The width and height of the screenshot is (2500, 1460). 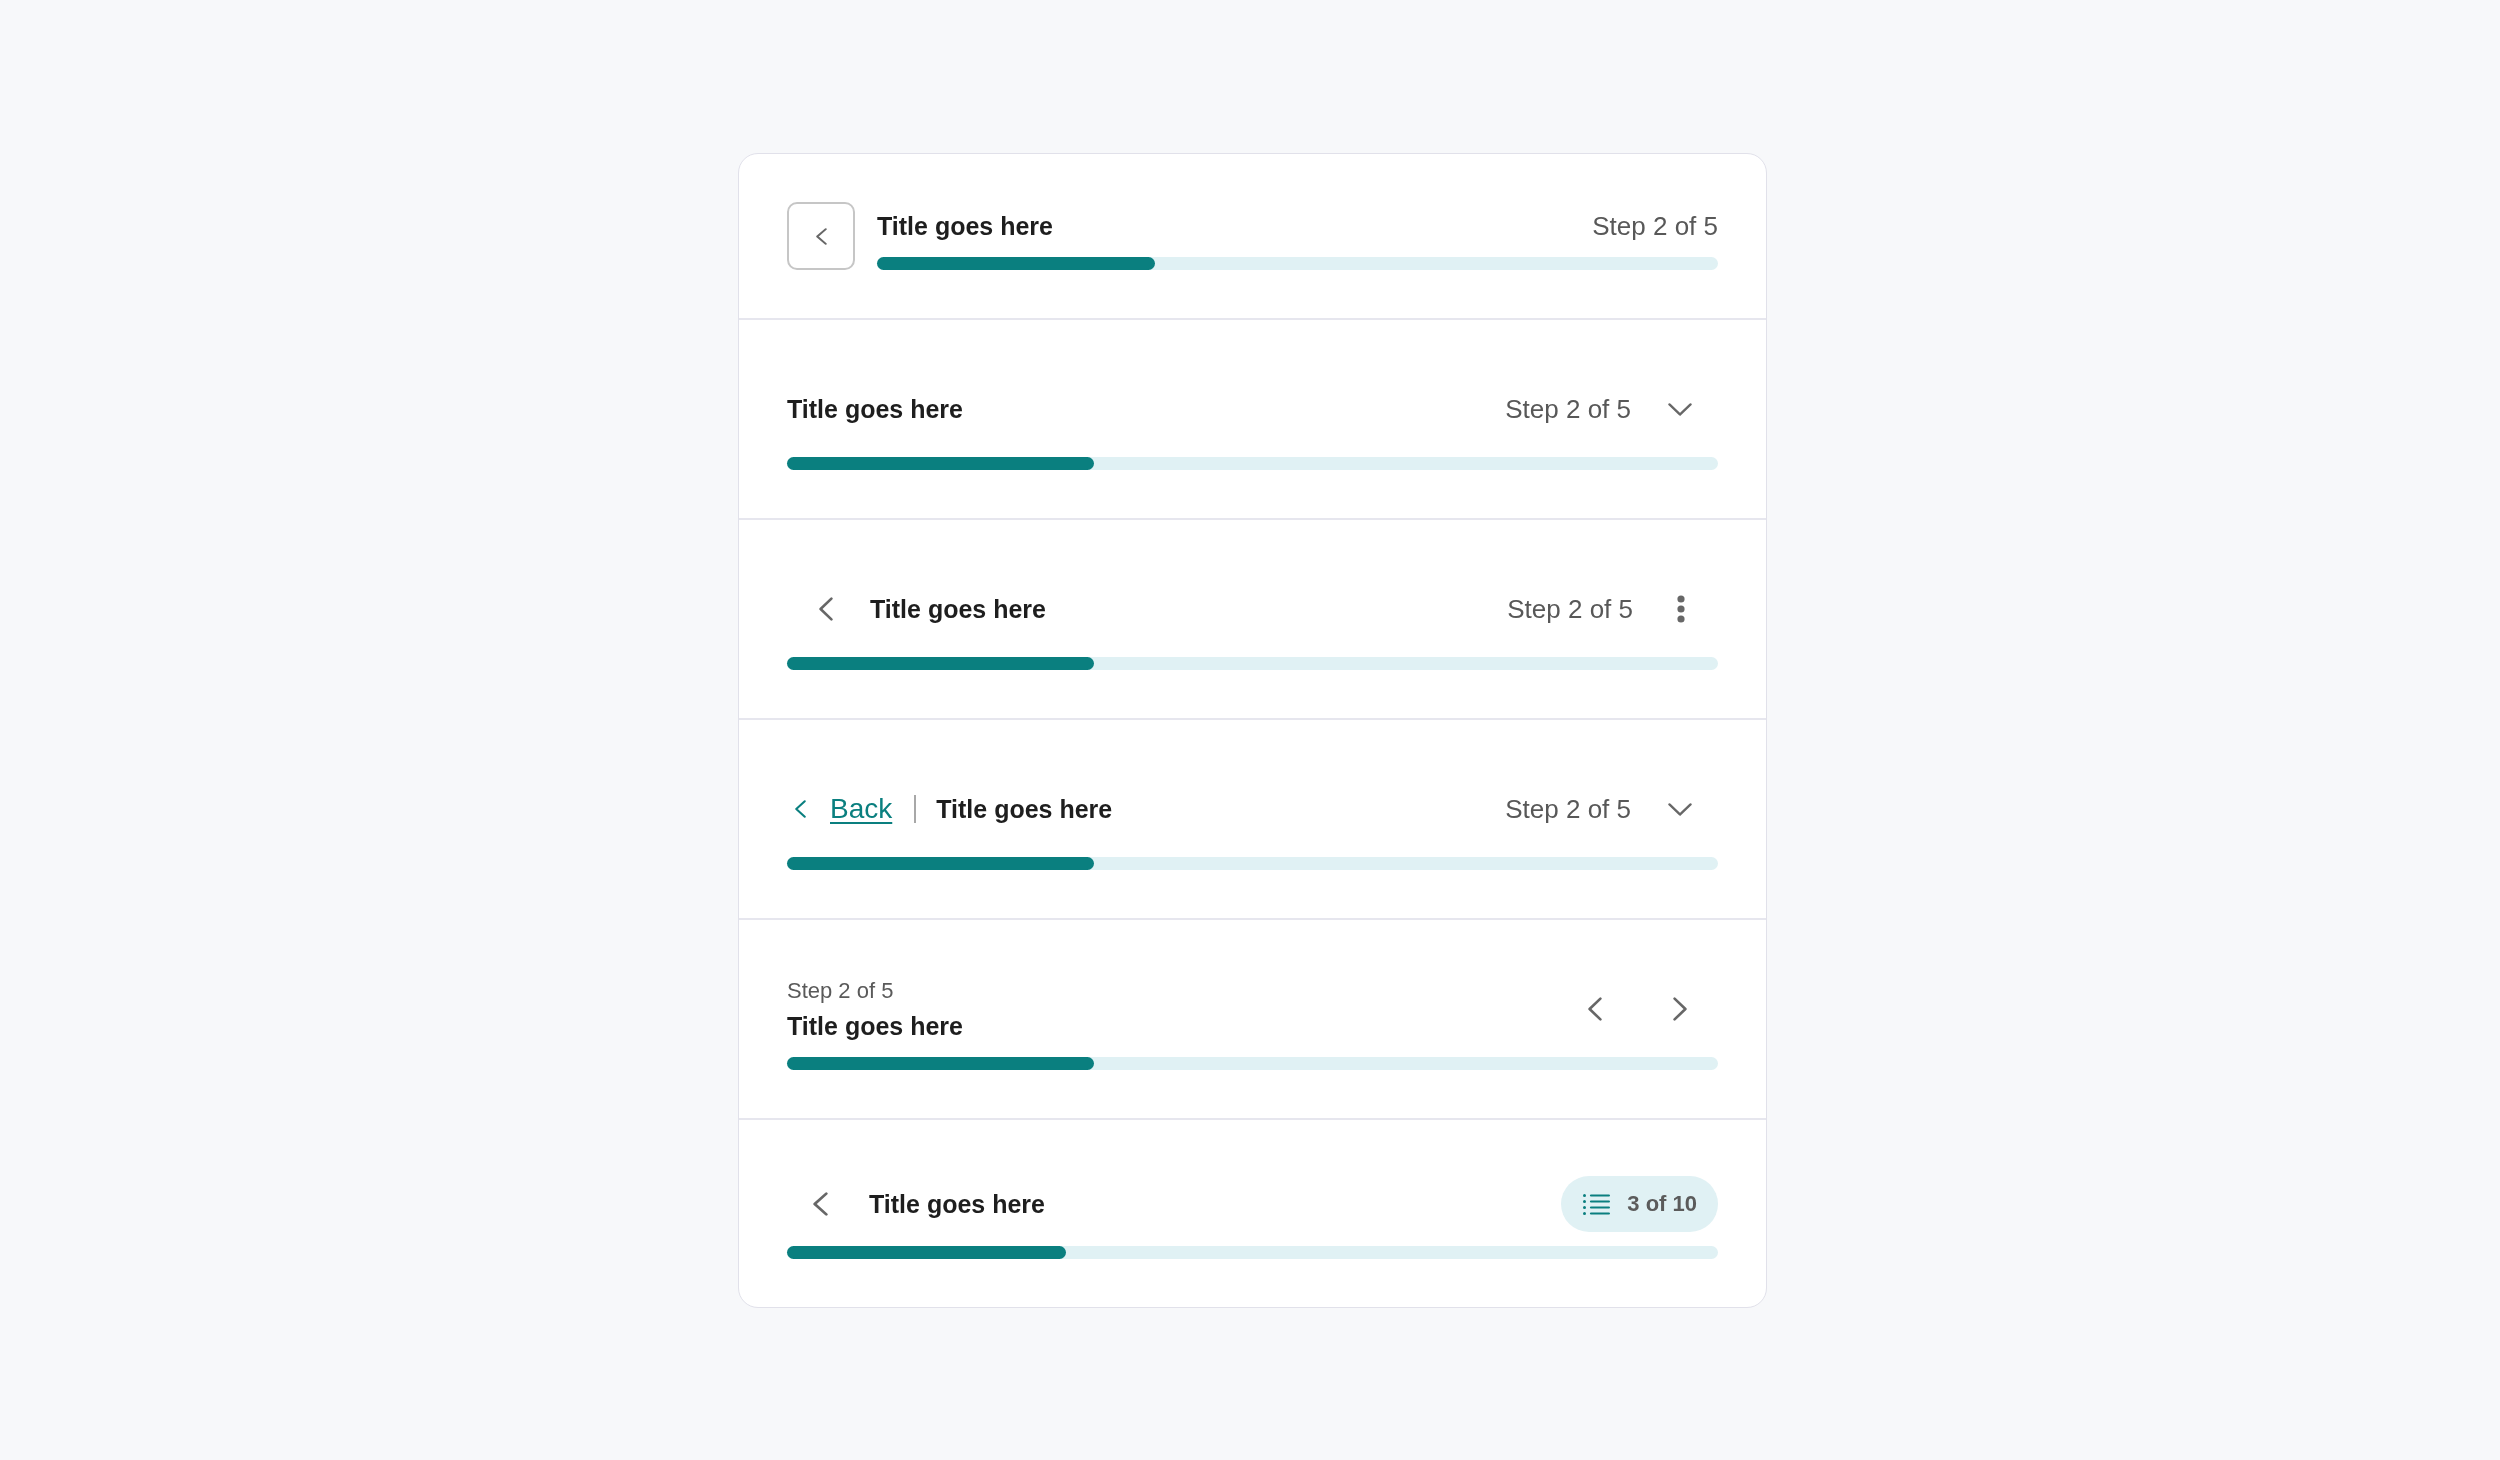 What do you see at coordinates (861, 809) in the screenshot?
I see `back-link: Back` at bounding box center [861, 809].